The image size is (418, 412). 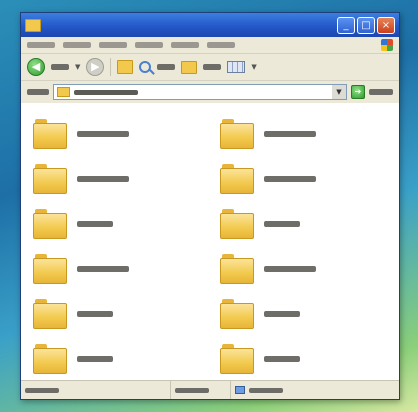 I want to click on status-size-cell, so click(x=201, y=390).